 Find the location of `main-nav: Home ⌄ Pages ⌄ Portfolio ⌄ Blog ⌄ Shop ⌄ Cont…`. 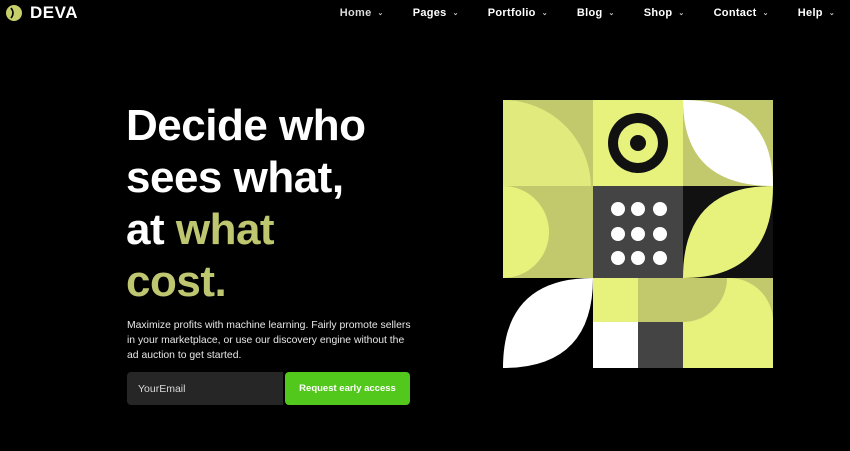

main-nav: Home ⌄ Pages ⌄ Portfolio ⌄ Blog ⌄ Shop ⌄ Cont… is located at coordinates (573, 13).